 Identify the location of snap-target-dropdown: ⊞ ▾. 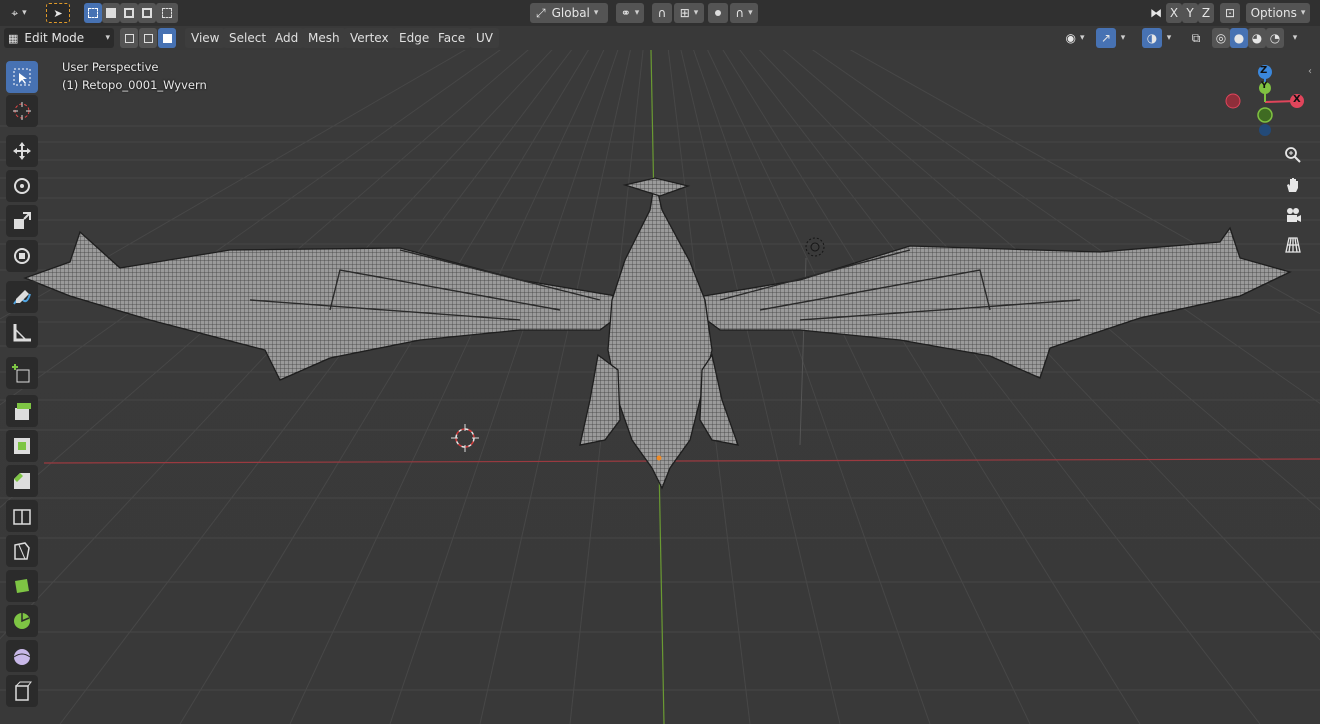
(689, 13).